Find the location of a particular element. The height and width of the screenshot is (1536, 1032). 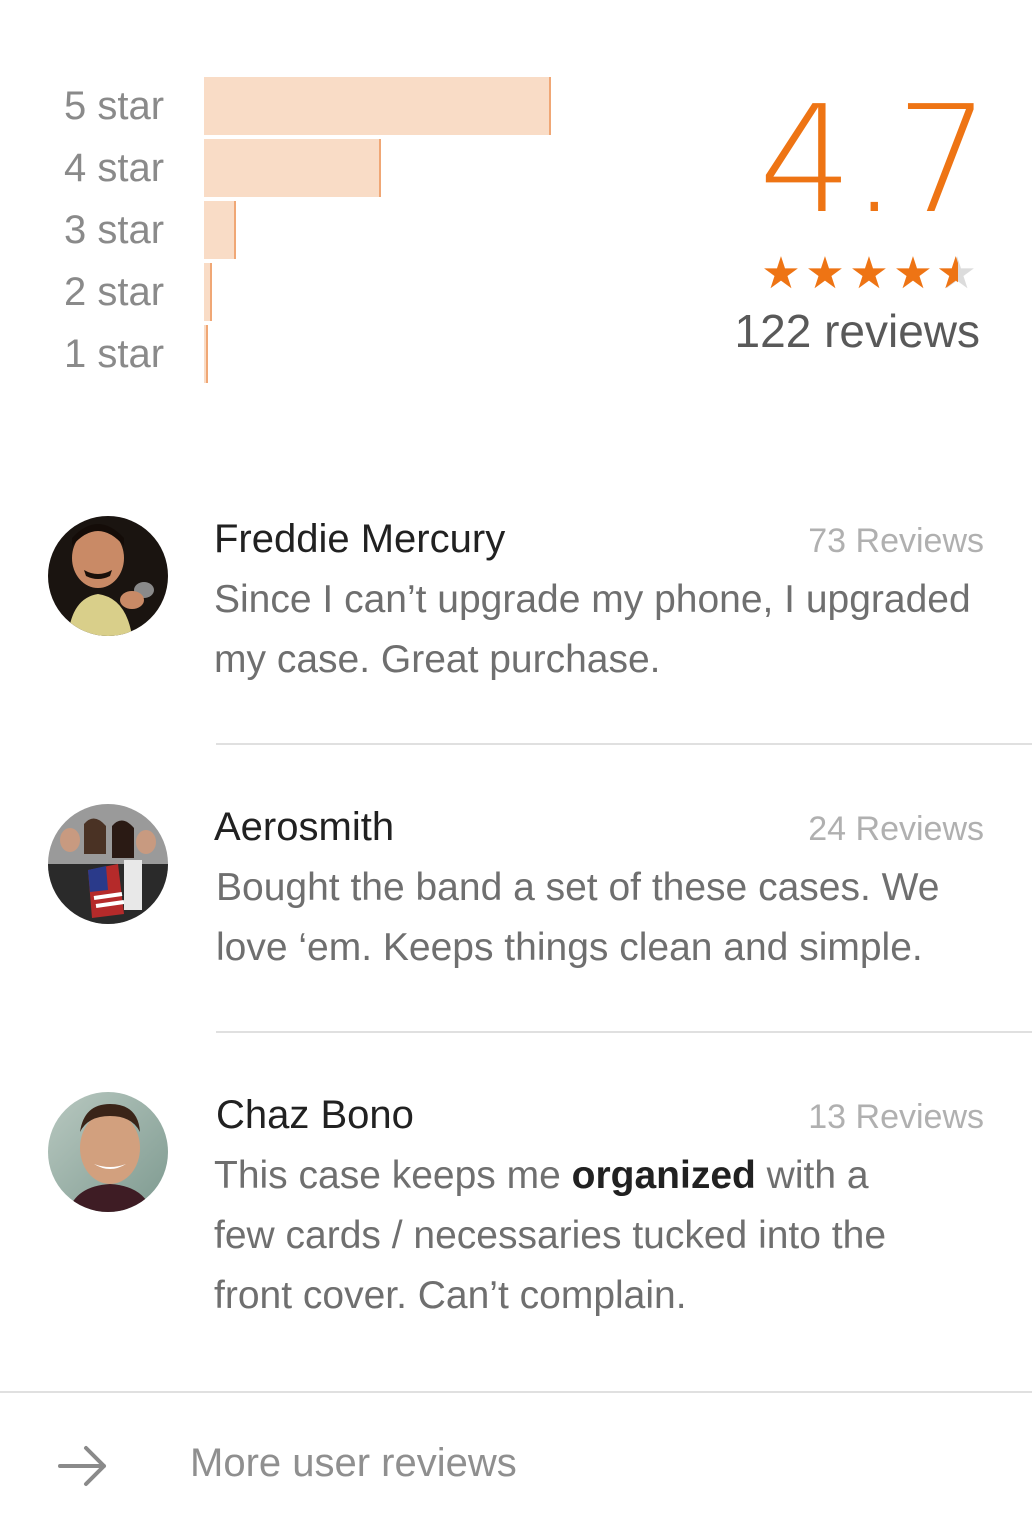

reviewer-review-count: 24 Reviews is located at coordinates (896, 829).